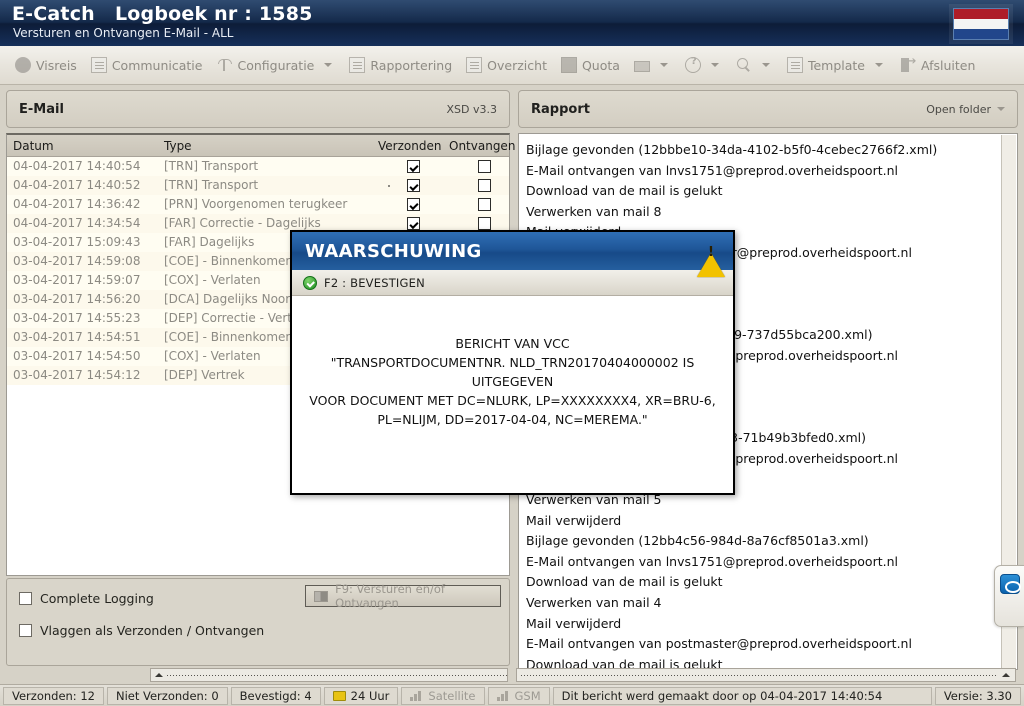  Describe the element at coordinates (261, 146) in the screenshot. I see `email-table-header: Datum Type Verzonden Ontvangen` at that location.